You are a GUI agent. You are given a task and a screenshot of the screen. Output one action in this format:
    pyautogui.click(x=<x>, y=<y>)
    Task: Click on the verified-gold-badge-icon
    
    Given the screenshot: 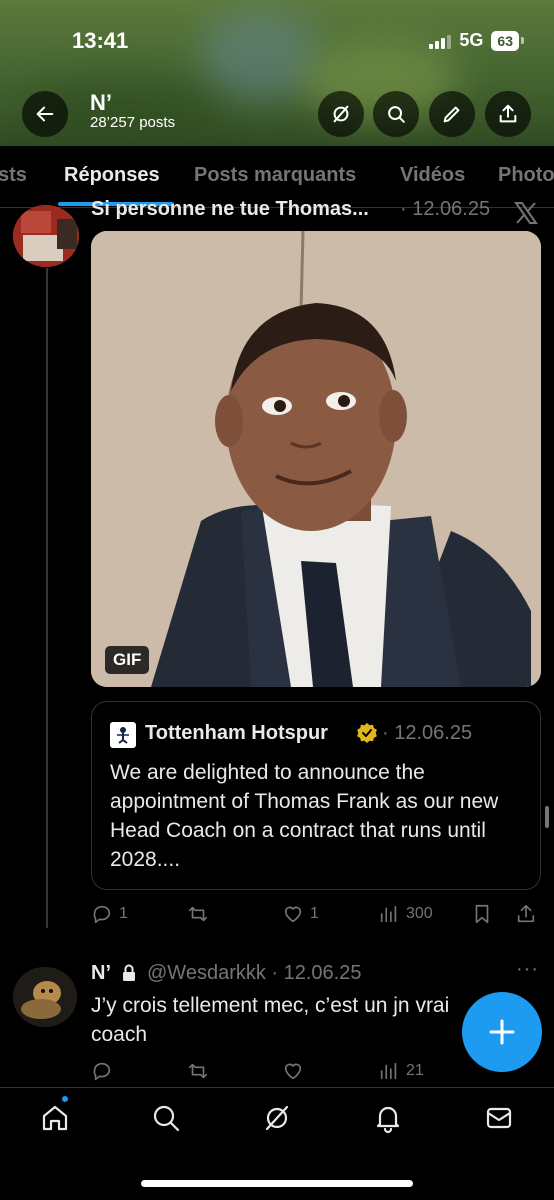 What is the action you would take?
    pyautogui.click(x=367, y=733)
    